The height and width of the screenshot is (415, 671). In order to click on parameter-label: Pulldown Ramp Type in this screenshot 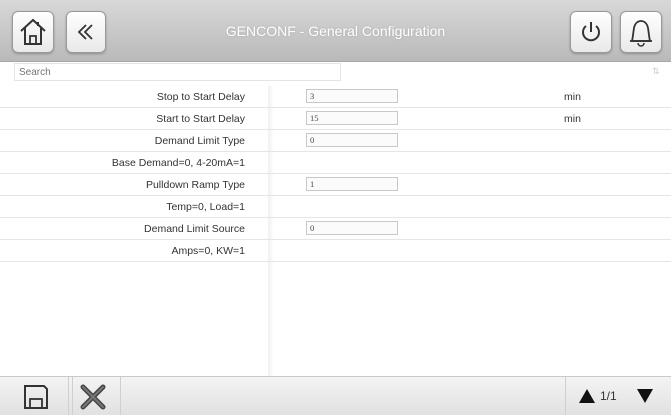, I will do `click(195, 185)`.